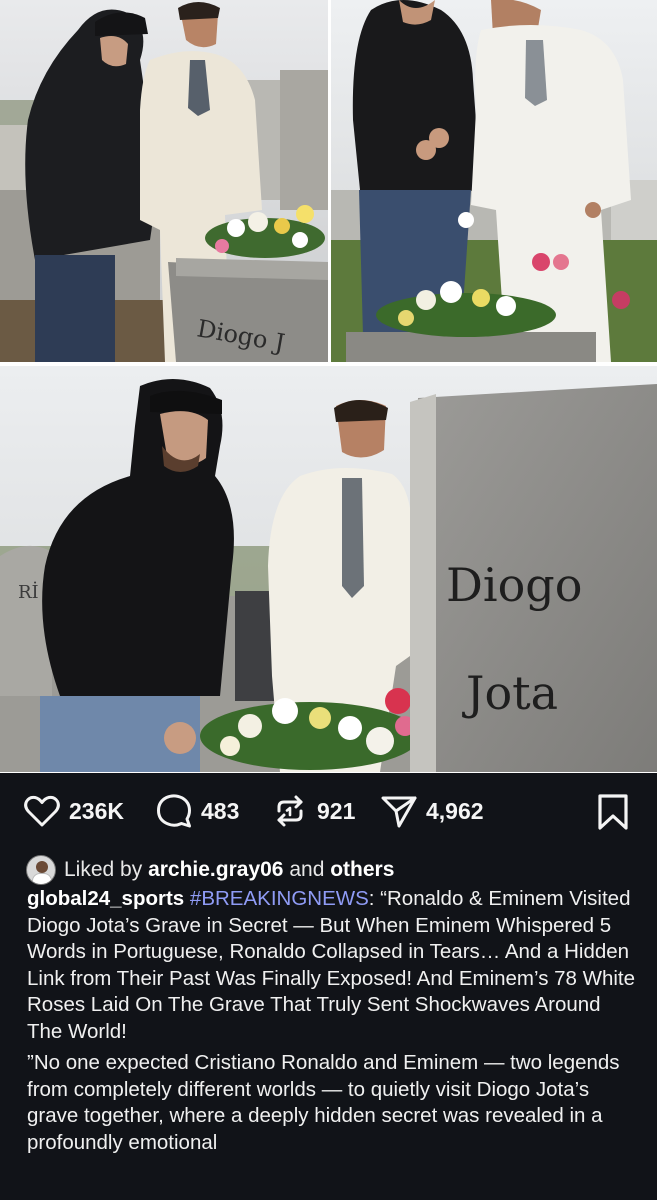  I want to click on share-count: 4,962, so click(455, 810).